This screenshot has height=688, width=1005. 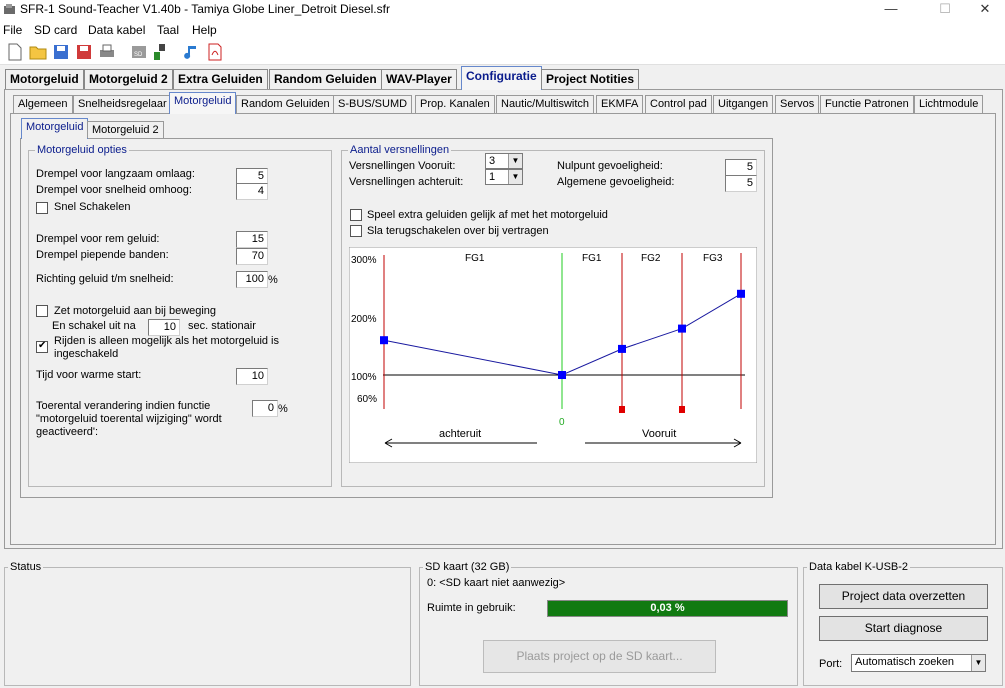 What do you see at coordinates (135, 311) in the screenshot?
I see `zet-aan-label: Zet motorgeluid aan bij beweging` at bounding box center [135, 311].